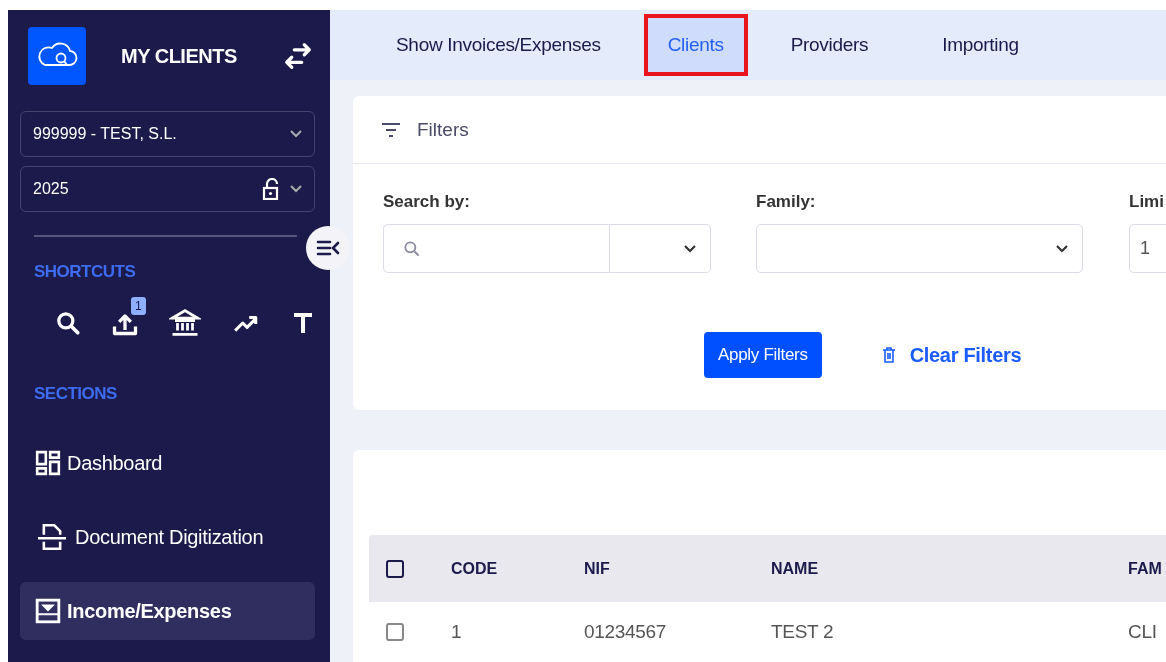 The height and width of the screenshot is (662, 1166). What do you see at coordinates (1147, 248) in the screenshot?
I see `limit-field: 1` at bounding box center [1147, 248].